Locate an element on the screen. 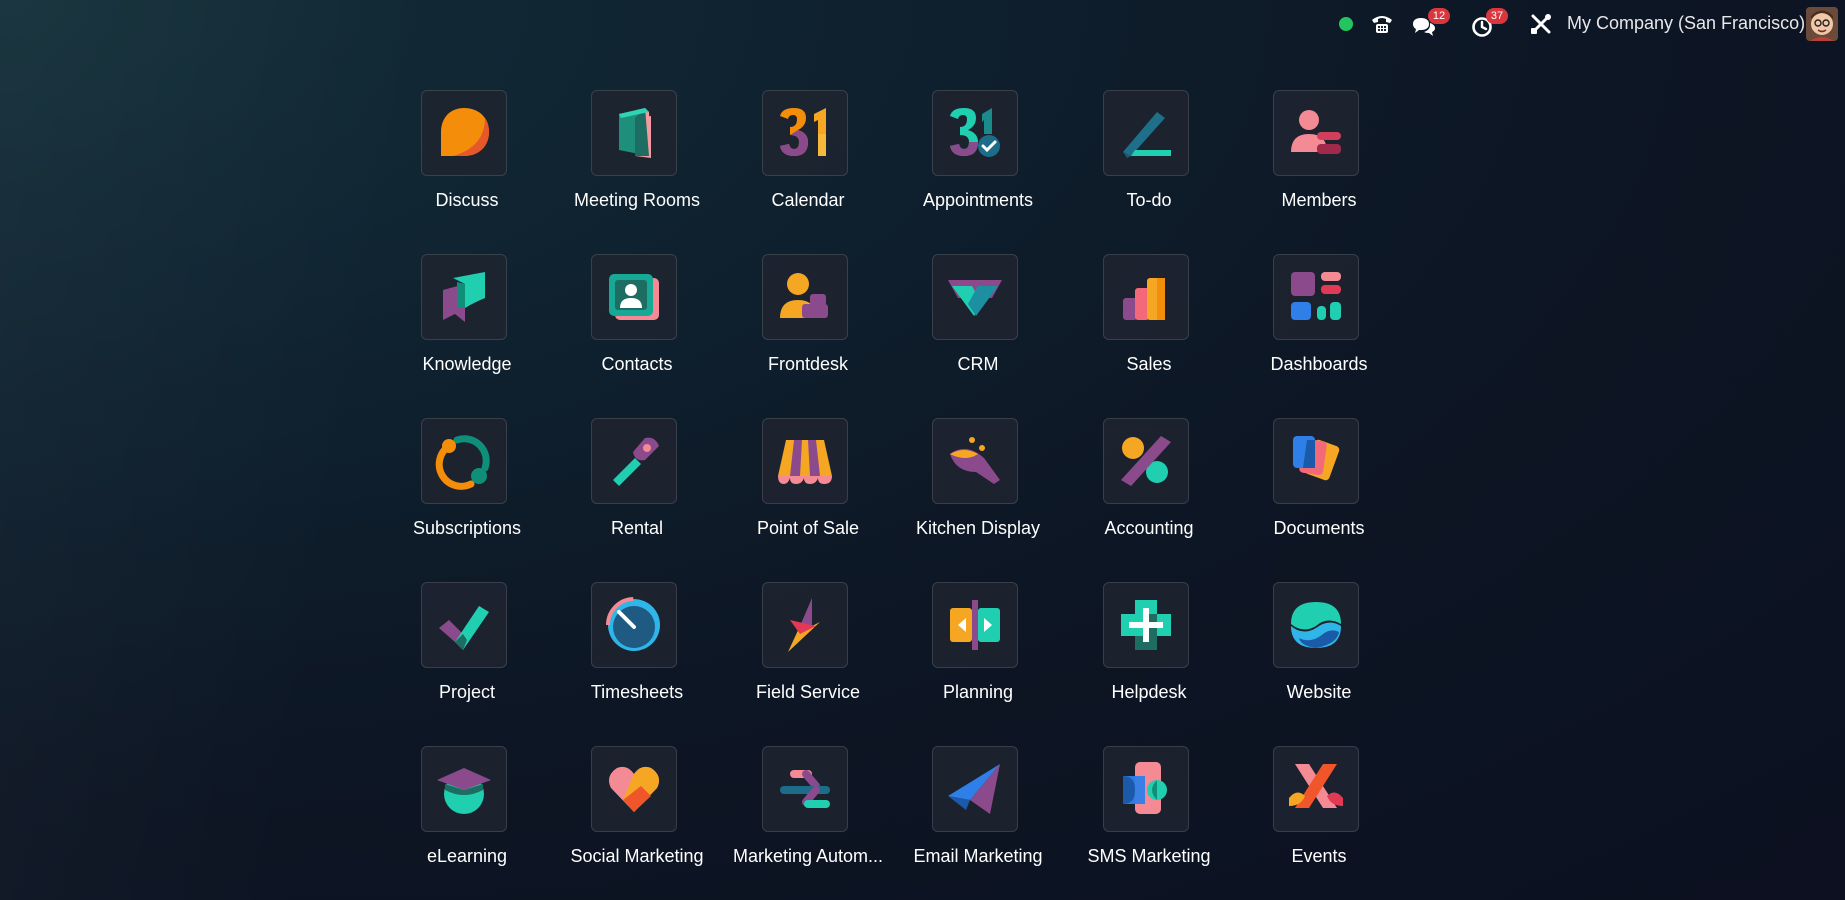 This screenshot has height=900, width=1845. project-icon is located at coordinates (464, 625).